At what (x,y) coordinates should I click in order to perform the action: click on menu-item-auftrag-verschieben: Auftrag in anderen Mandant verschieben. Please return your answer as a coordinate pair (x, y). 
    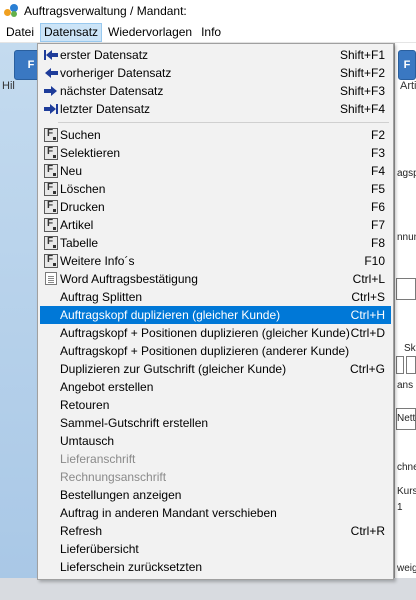
    Looking at the image, I should click on (215, 513).